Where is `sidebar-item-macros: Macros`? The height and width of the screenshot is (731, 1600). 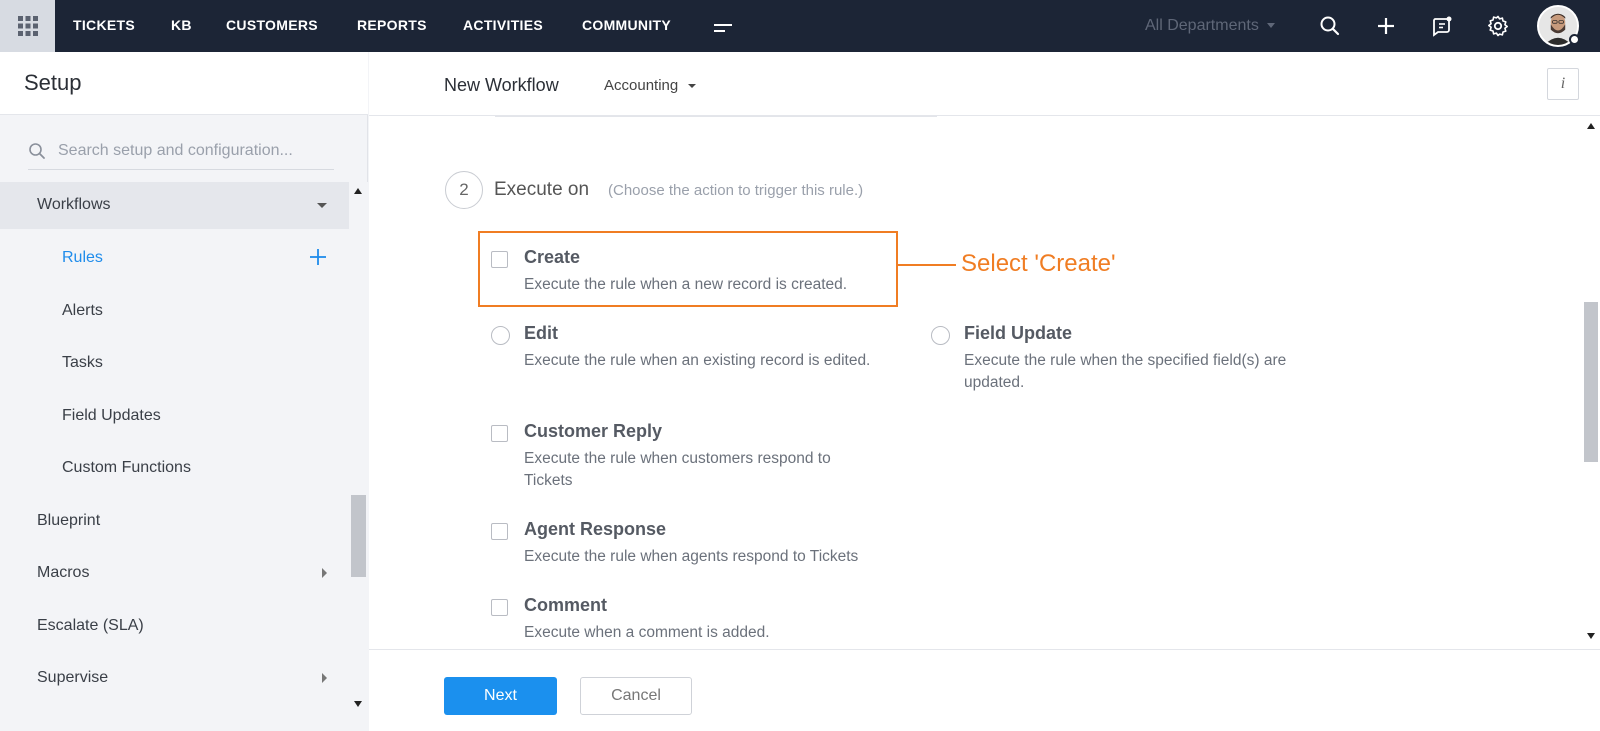 sidebar-item-macros: Macros is located at coordinates (174, 573).